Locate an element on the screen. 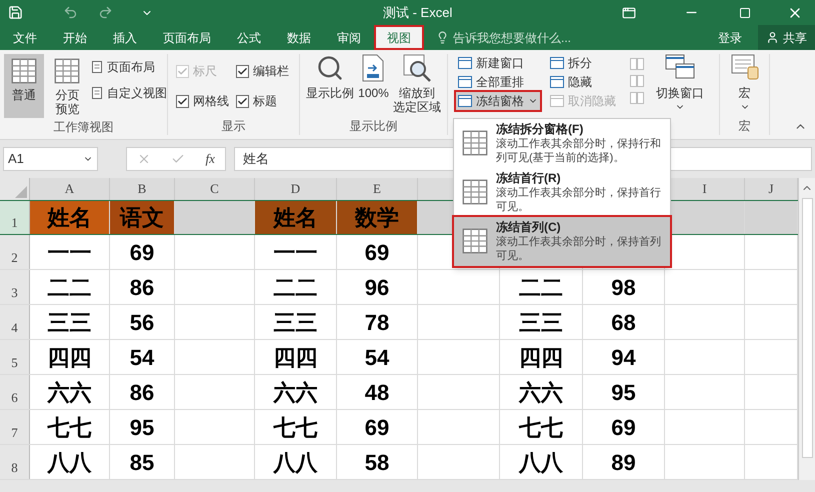 Image resolution: width=815 pixels, height=492 pixels. button-label-line: 缩放到 is located at coordinates (416, 93).